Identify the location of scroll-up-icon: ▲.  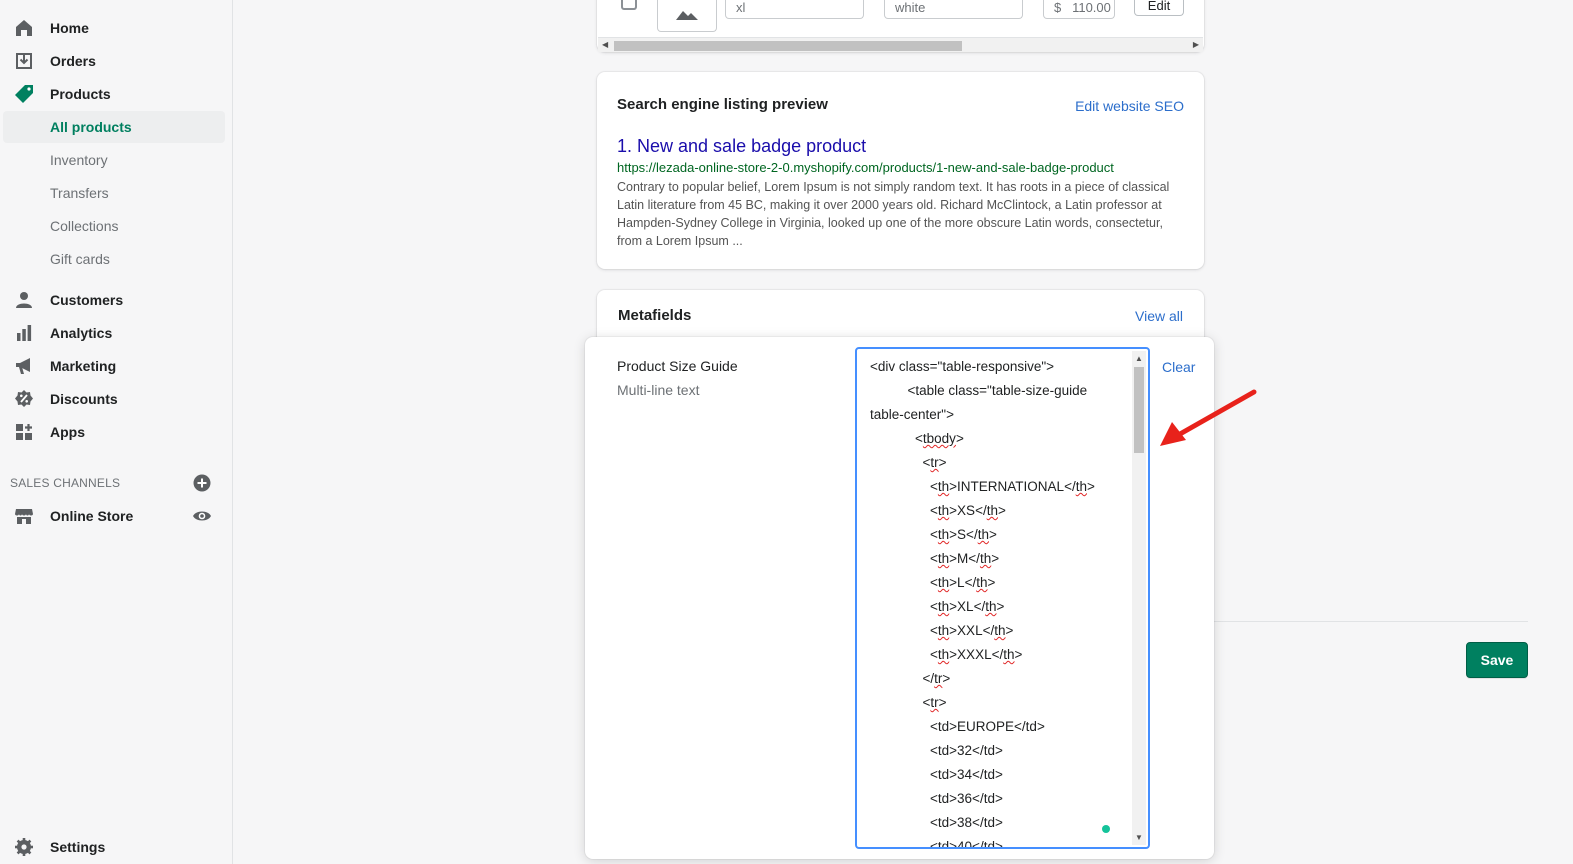
(1139, 358).